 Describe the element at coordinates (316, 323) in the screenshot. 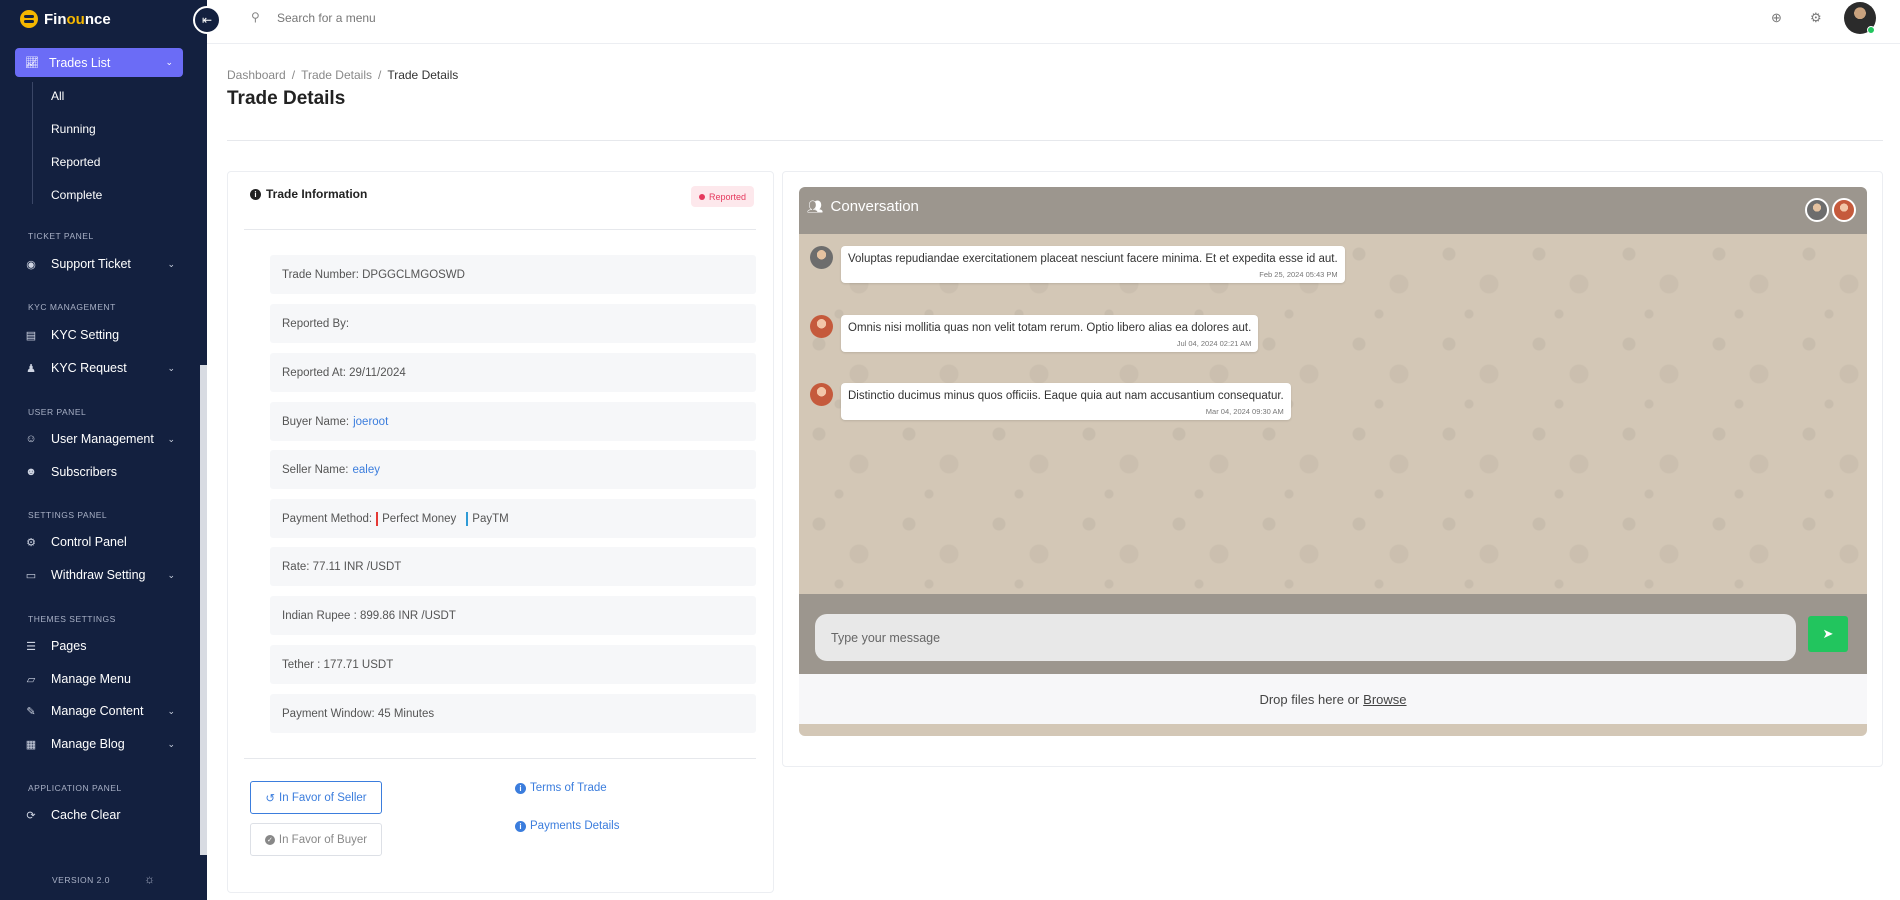

I see `reported-by: Reported By:` at that location.